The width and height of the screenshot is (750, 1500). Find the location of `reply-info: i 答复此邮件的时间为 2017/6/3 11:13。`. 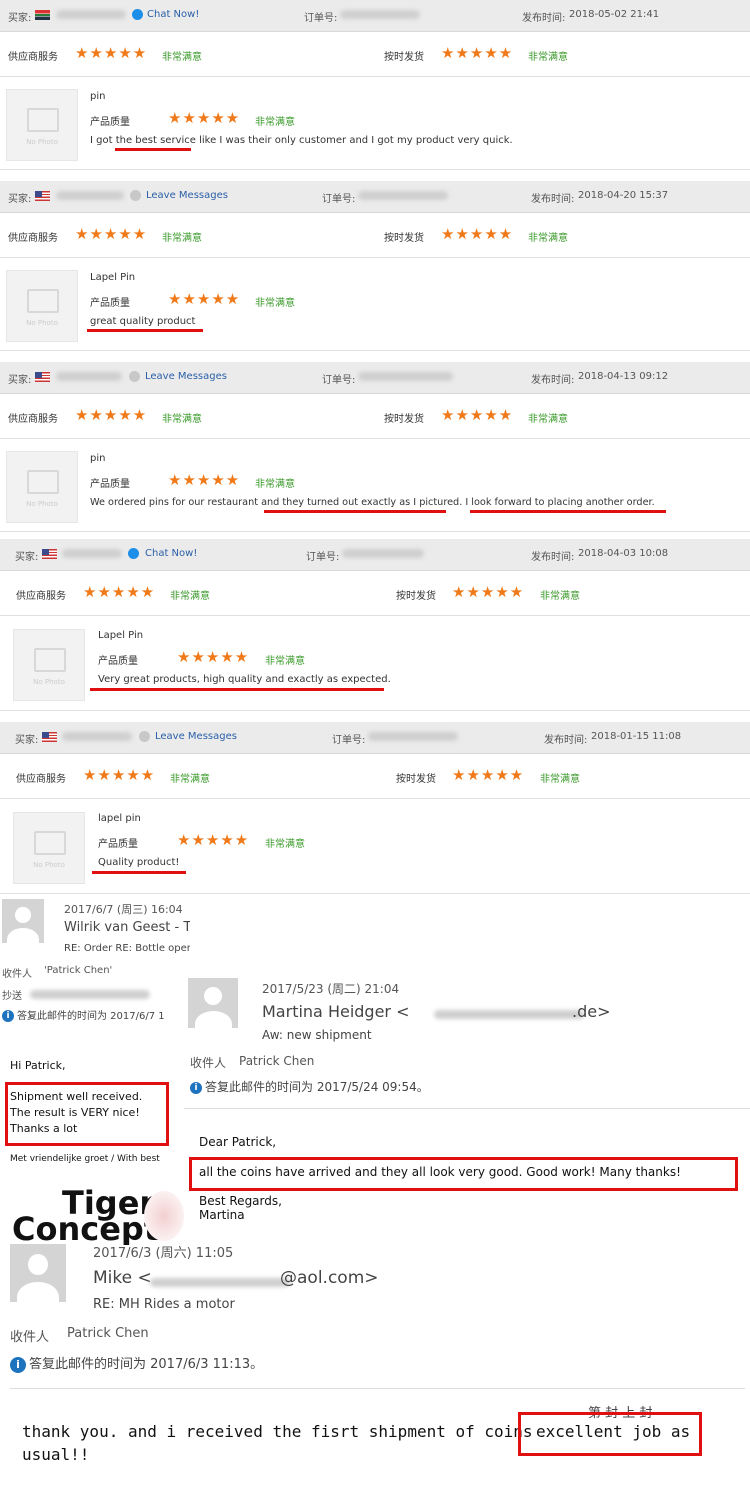

reply-info: i 答复此邮件的时间为 2017/6/3 11:13。 is located at coordinates (136, 1363).